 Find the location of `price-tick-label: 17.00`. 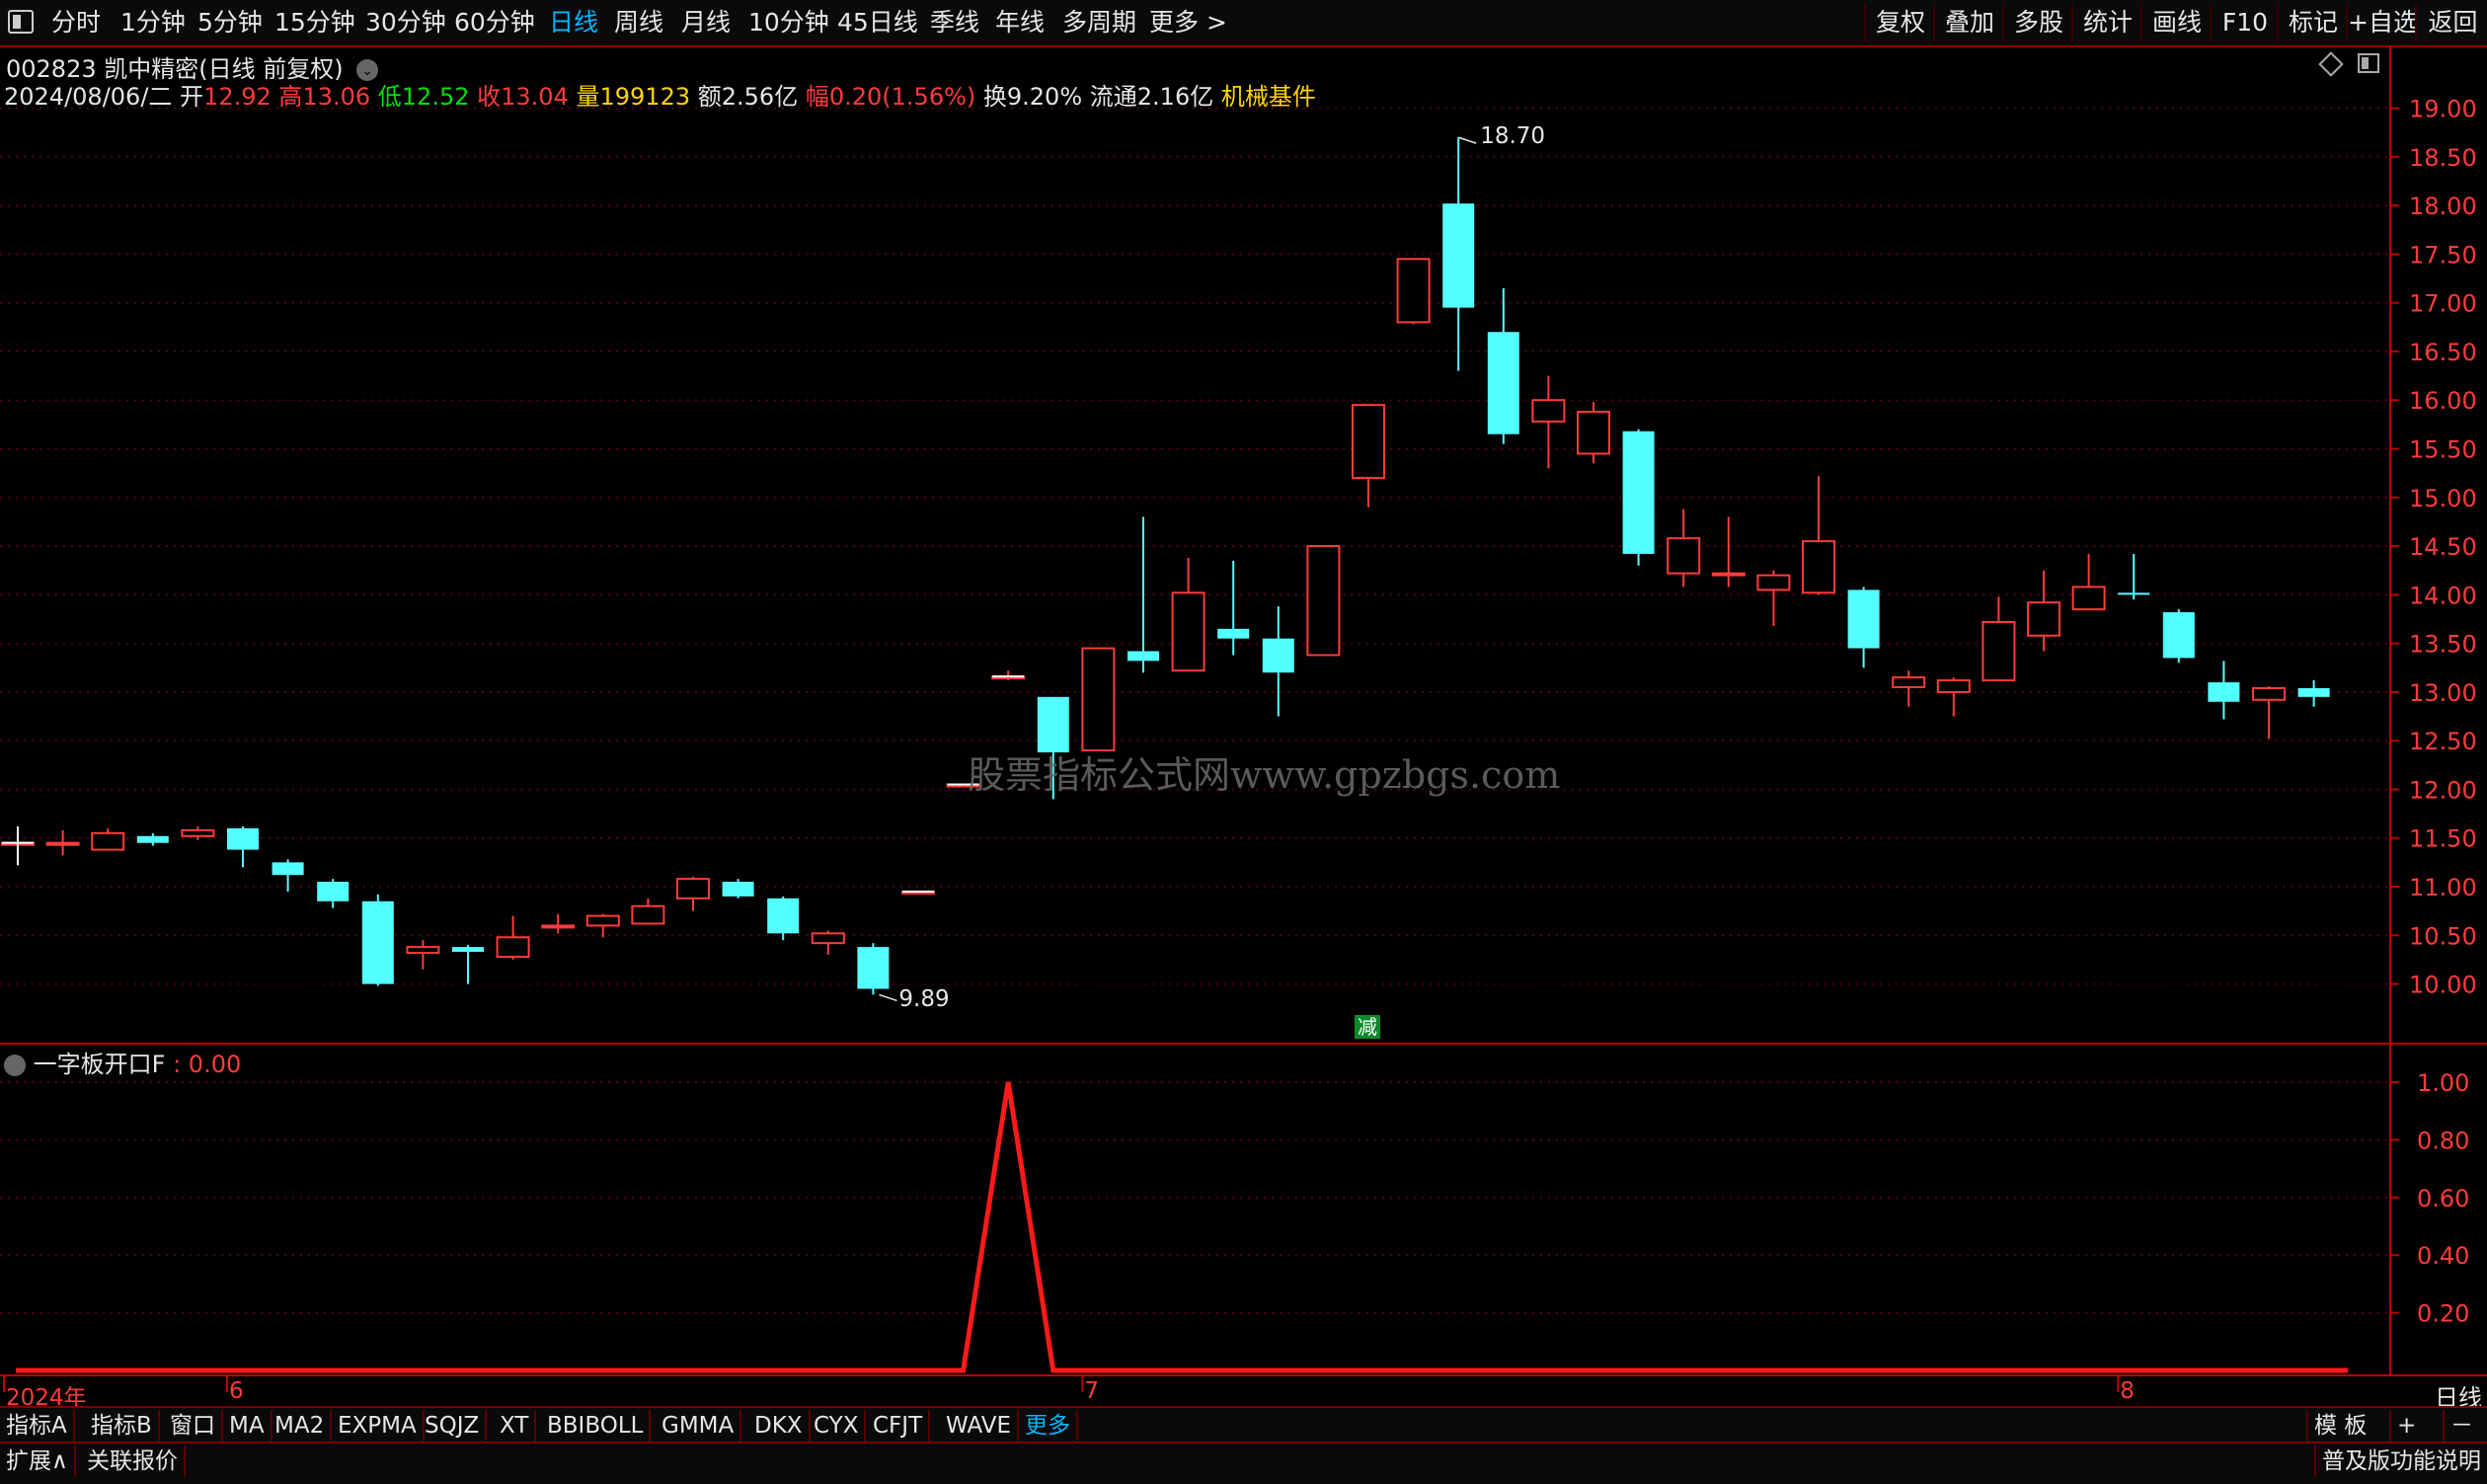

price-tick-label: 17.00 is located at coordinates (2443, 304).